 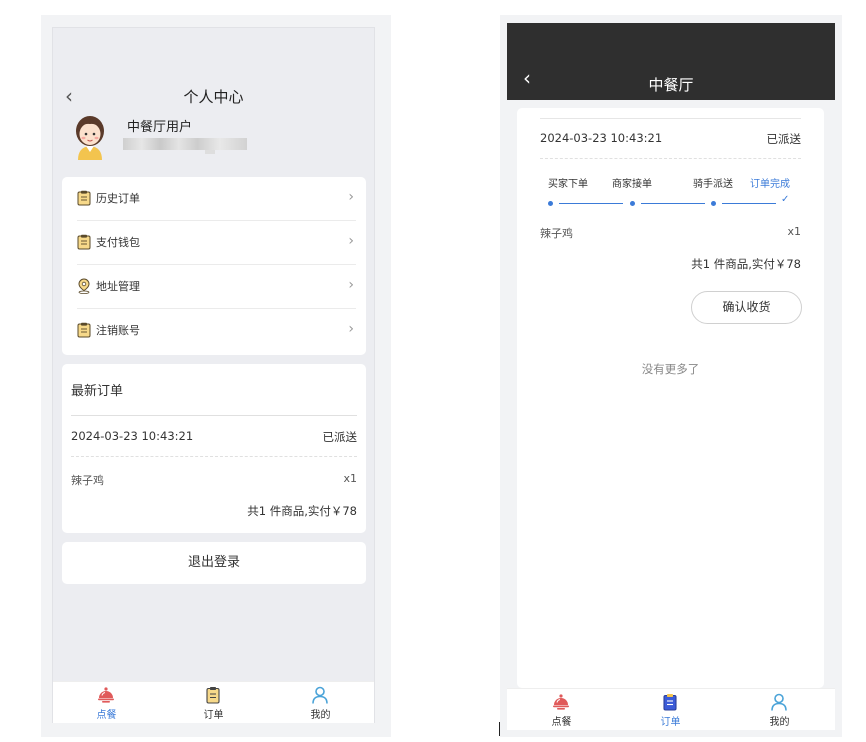 What do you see at coordinates (670, 369) in the screenshot?
I see `no-more-text: 没有更多了` at bounding box center [670, 369].